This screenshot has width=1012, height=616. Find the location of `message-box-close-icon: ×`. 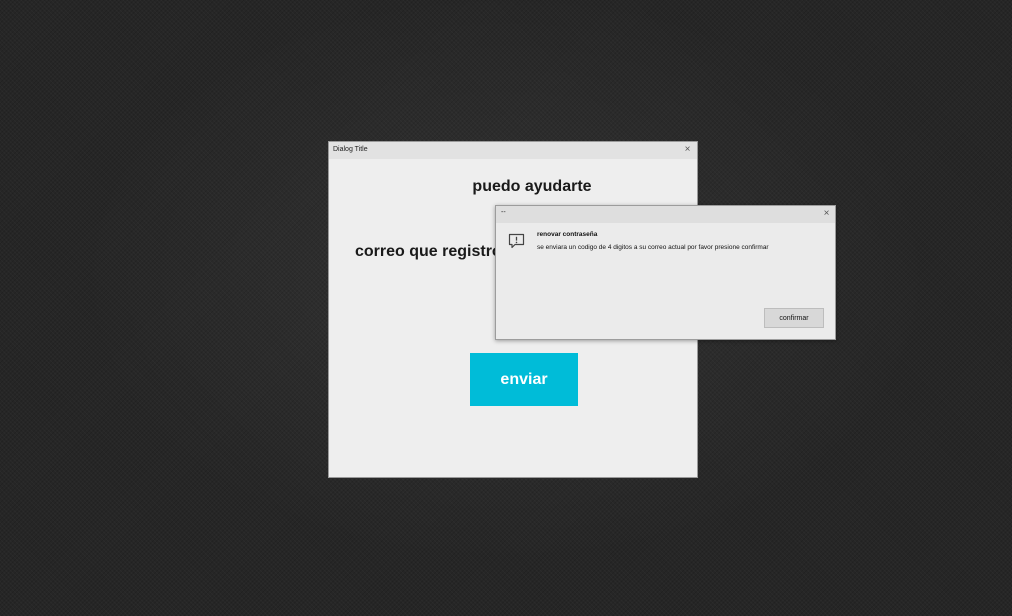

message-box-close-icon: × is located at coordinates (826, 214).